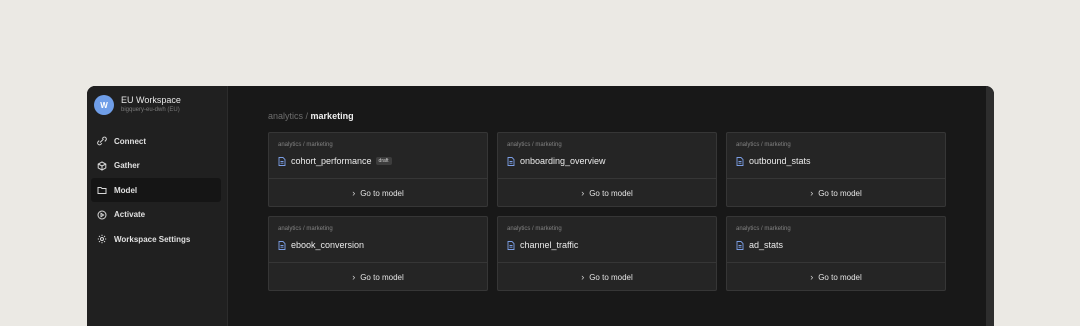 The height and width of the screenshot is (326, 1080). I want to click on card-title: ad_stats, so click(766, 245).